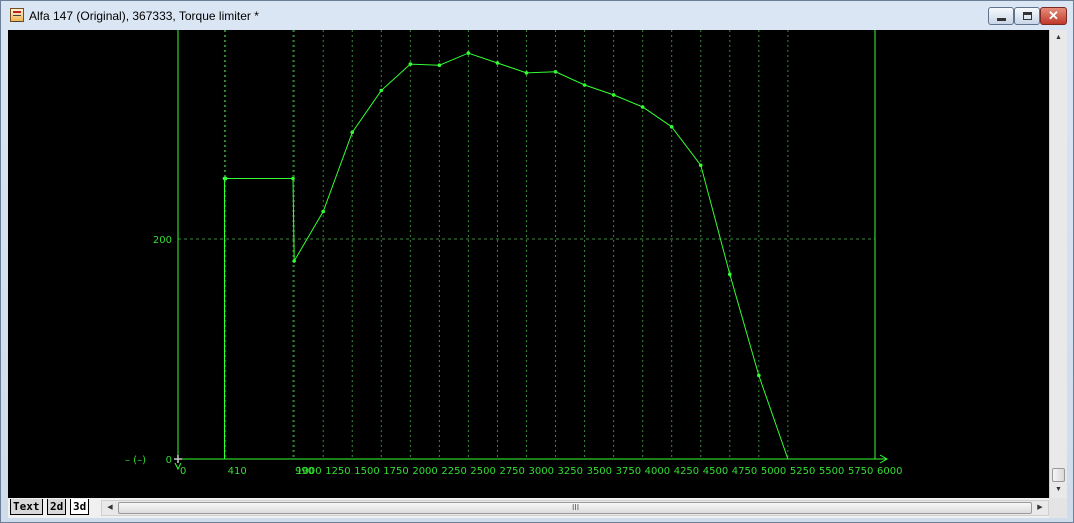 The height and width of the screenshot is (523, 1074). I want to click on view-tabs: Text 2d 3d, so click(58, 508).